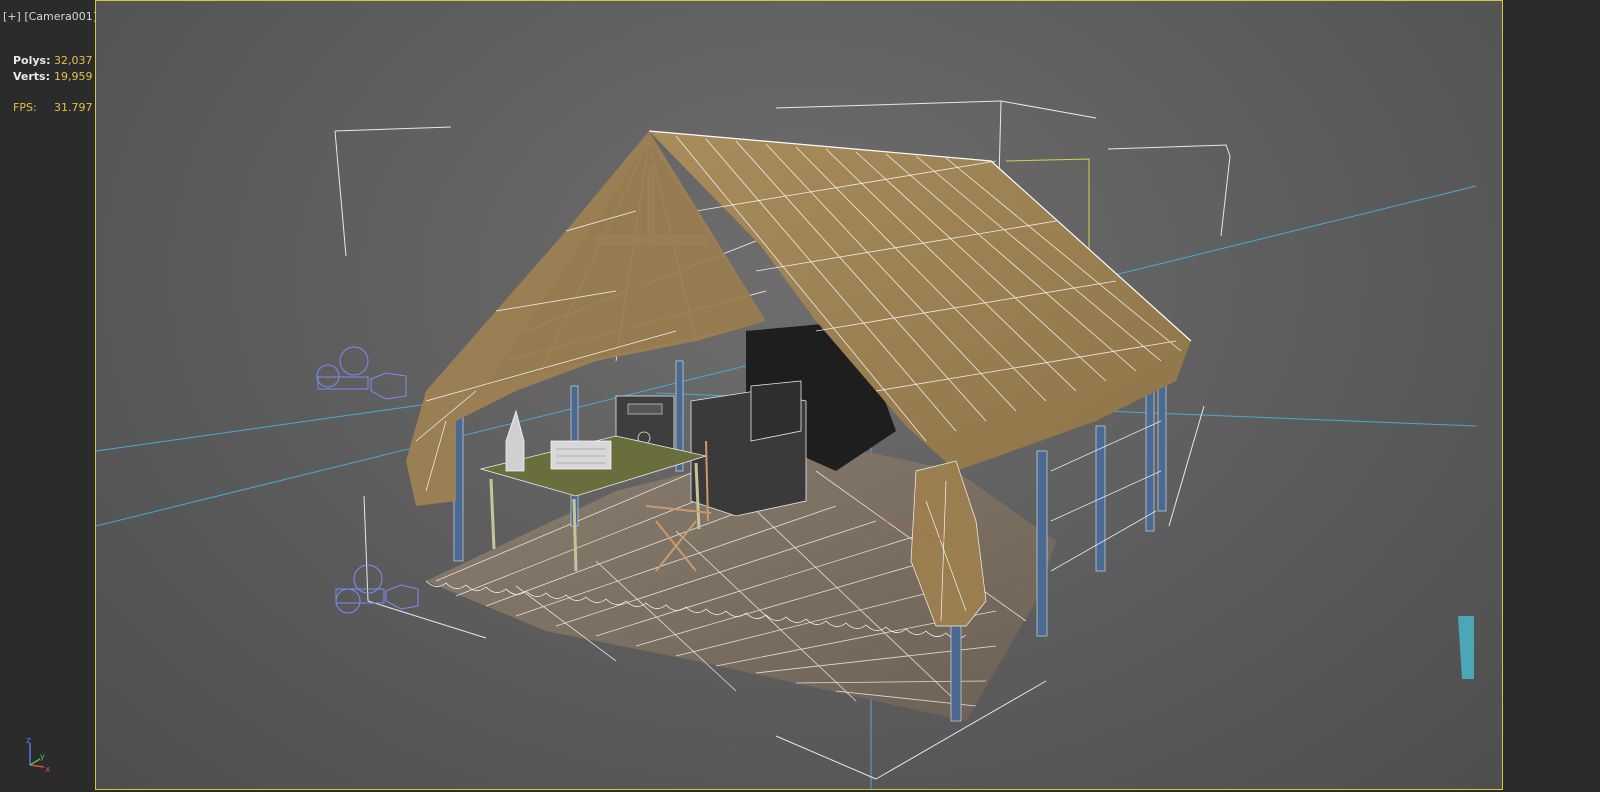  What do you see at coordinates (1551, 396) in the screenshot?
I see `right-panel` at bounding box center [1551, 396].